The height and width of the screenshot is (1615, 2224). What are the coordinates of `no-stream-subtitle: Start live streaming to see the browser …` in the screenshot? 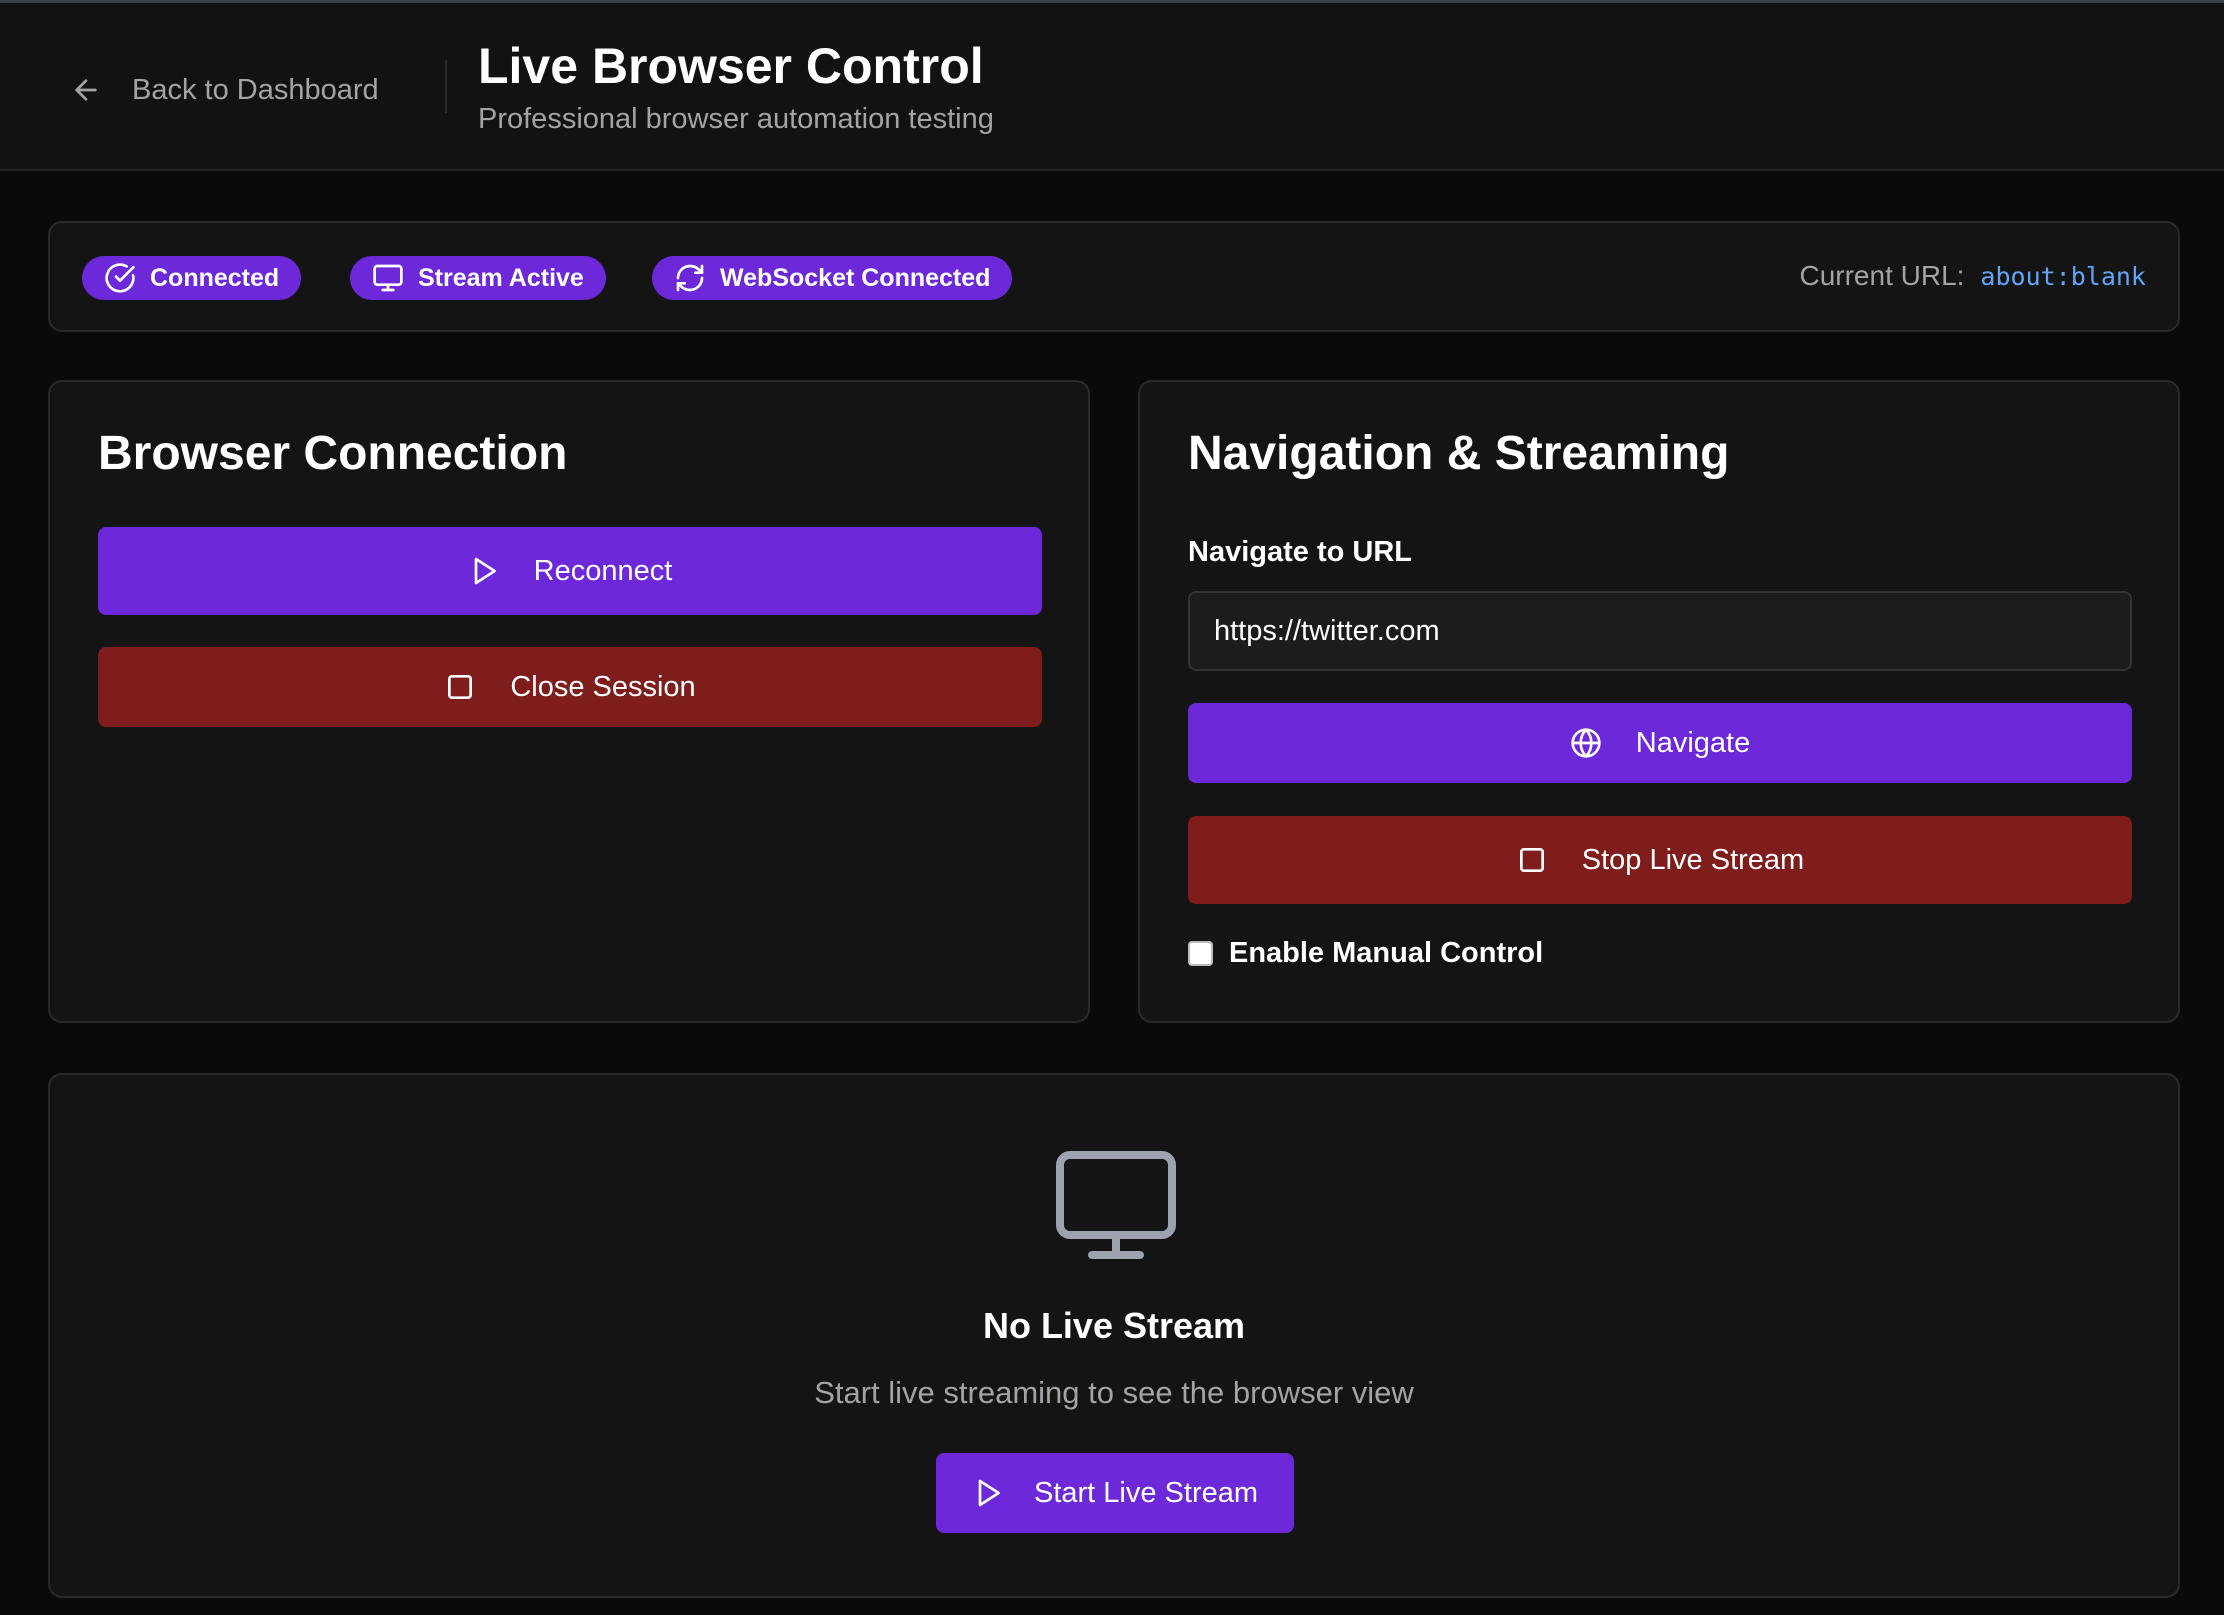 It's located at (1114, 1392).